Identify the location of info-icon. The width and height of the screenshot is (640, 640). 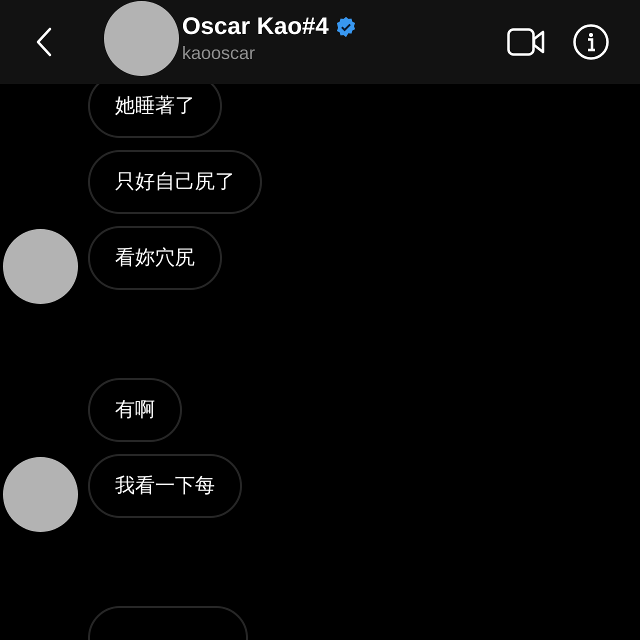
(591, 42).